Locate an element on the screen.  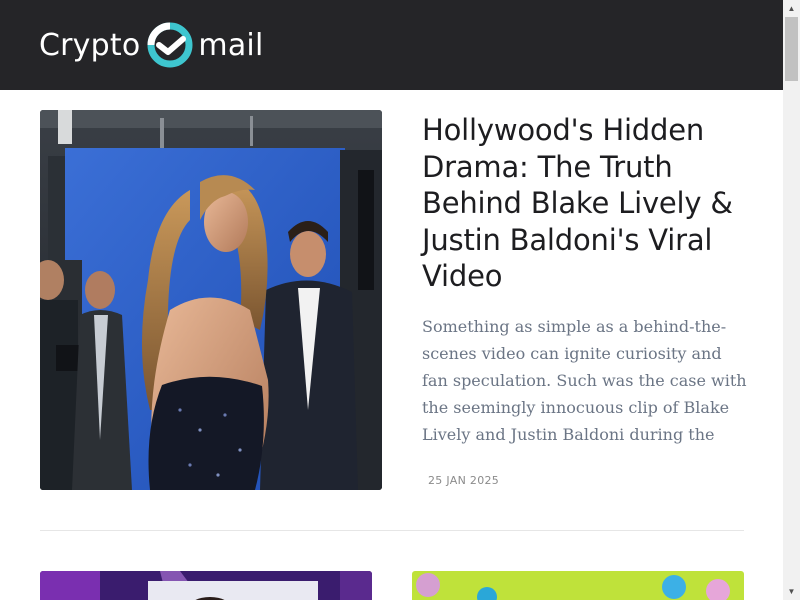
check-circle-icon is located at coordinates (170, 45).